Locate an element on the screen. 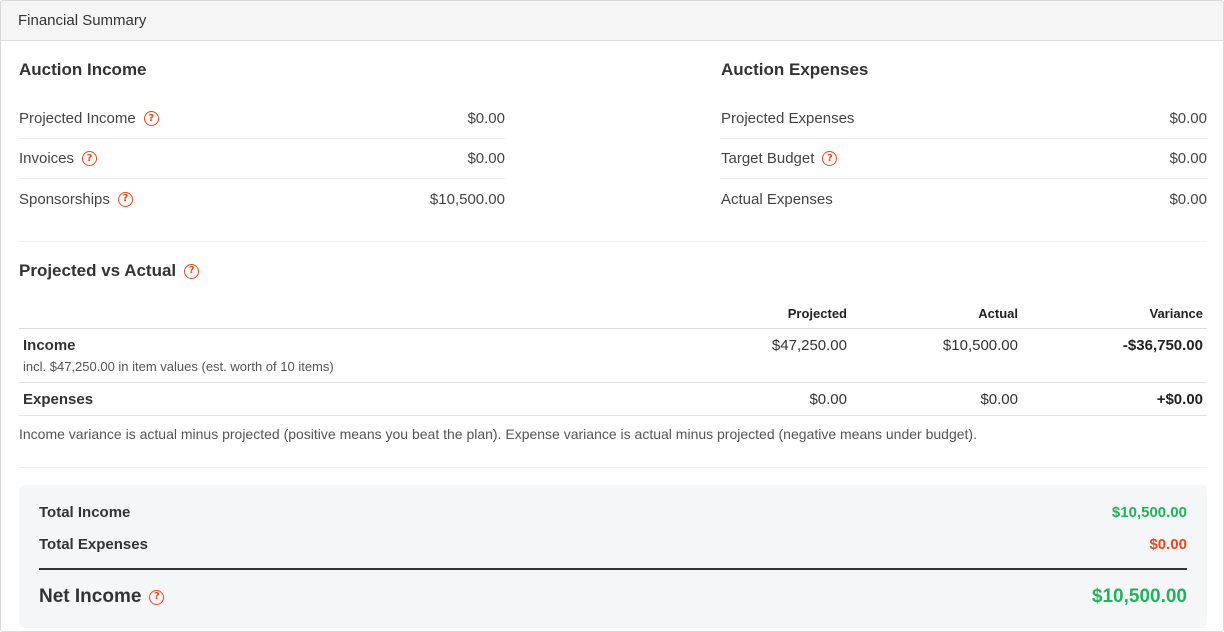  invoices-row: Invoices ? $0.00 is located at coordinates (262, 159).